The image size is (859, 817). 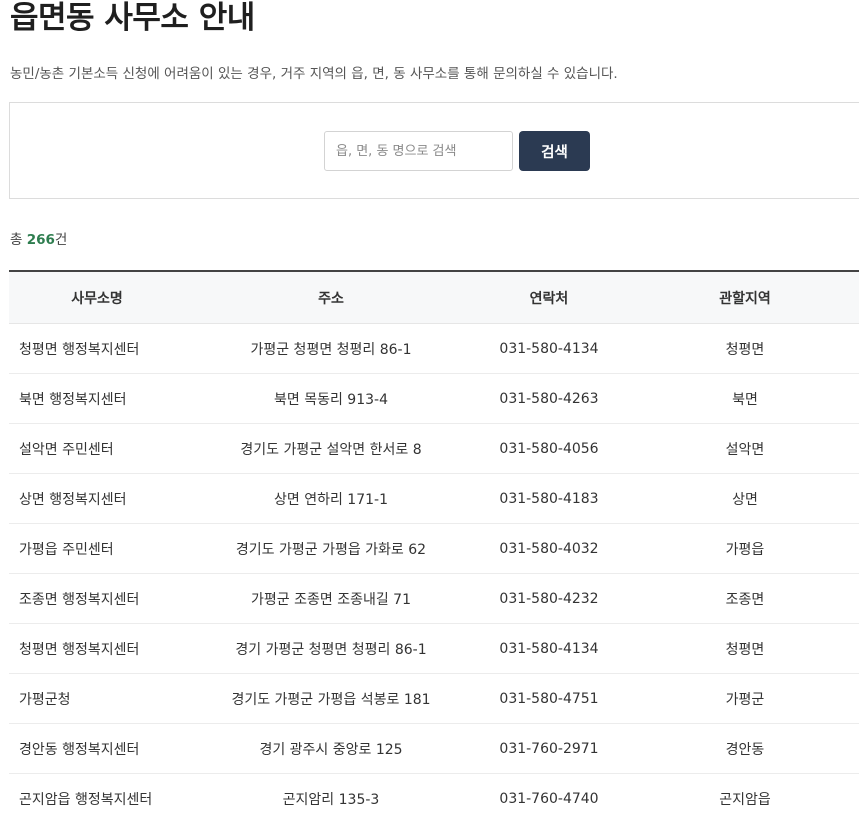 What do you see at coordinates (331, 598) in the screenshot?
I see `address-cell: 가평군 조종면 조종내길 71` at bounding box center [331, 598].